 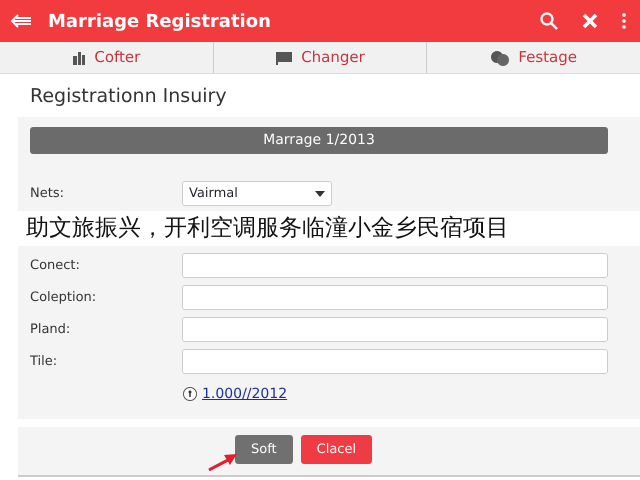 What do you see at coordinates (129, 96) in the screenshot?
I see `page-heading: Registrationn Insuiry` at bounding box center [129, 96].